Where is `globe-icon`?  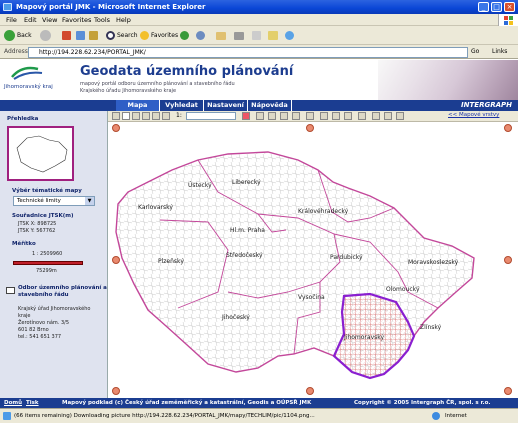 globe-icon is located at coordinates (436, 416).